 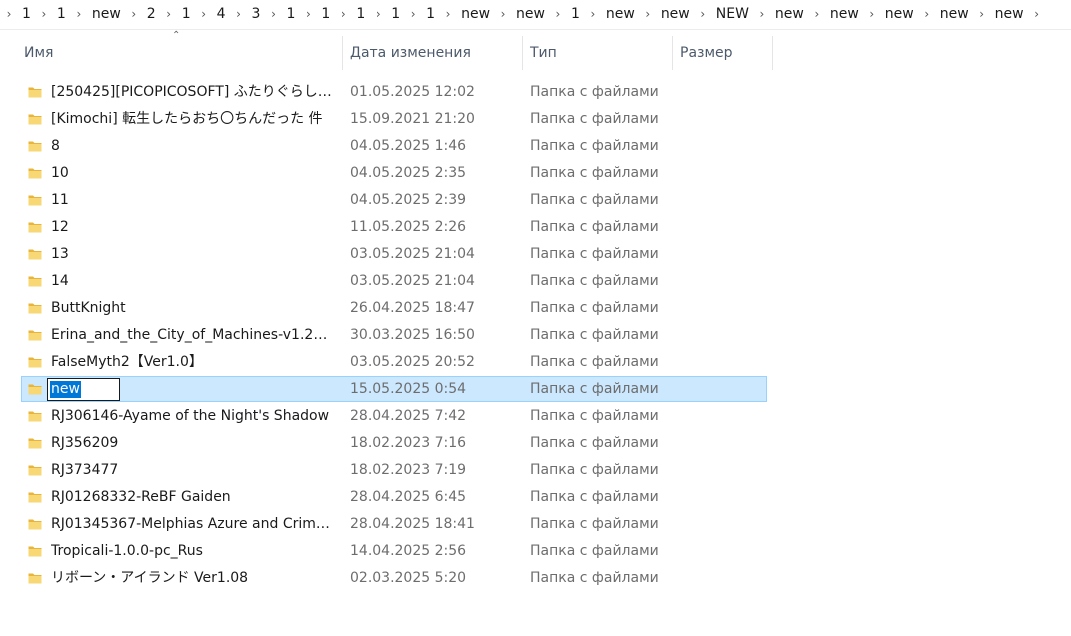 What do you see at coordinates (193, 416) in the screenshot?
I see `file-name: RJ306146-Ayame of the Night's Shadow` at bounding box center [193, 416].